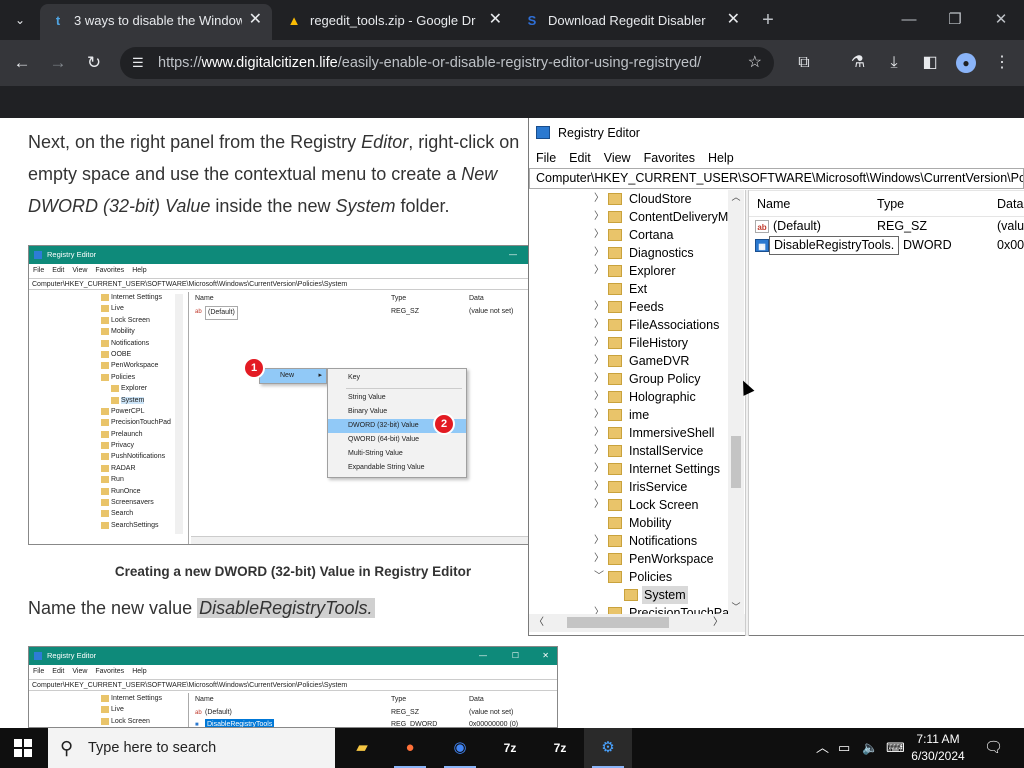 This screenshot has height=768, width=1024. Describe the element at coordinates (20, 20) in the screenshot. I see `tab-search-button: ⌄` at that location.